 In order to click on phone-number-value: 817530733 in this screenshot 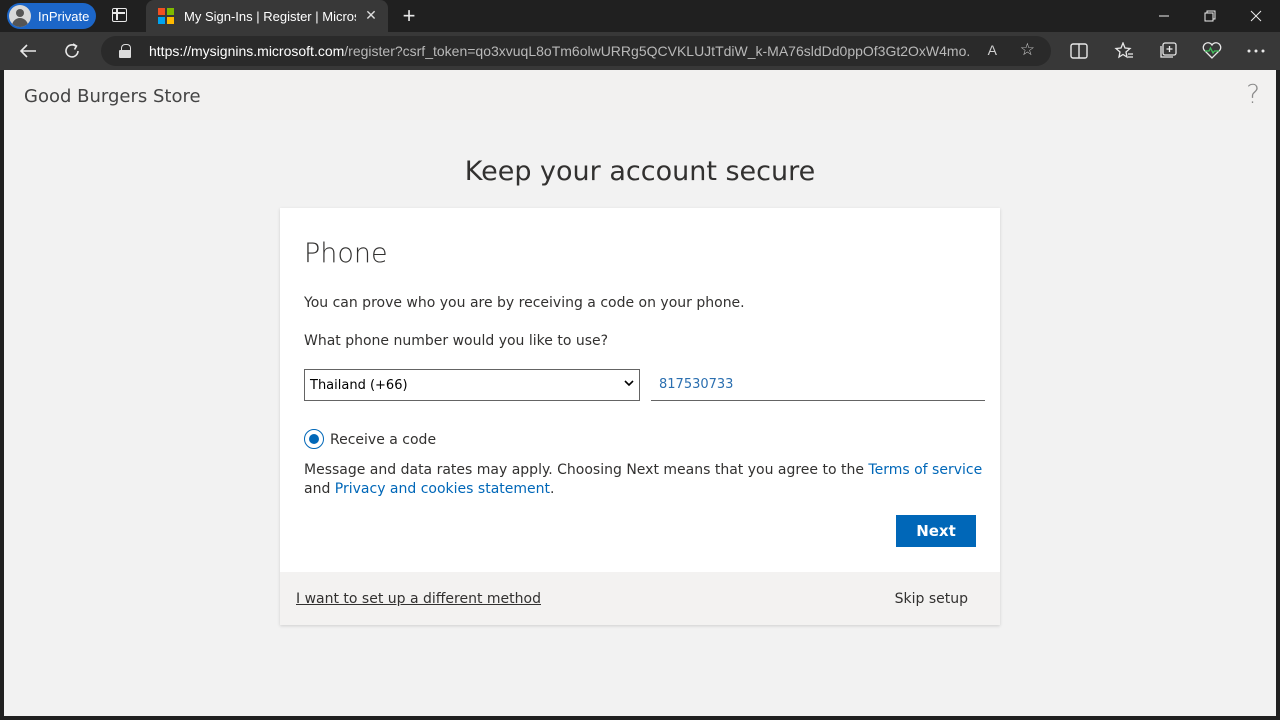, I will do `click(696, 384)`.